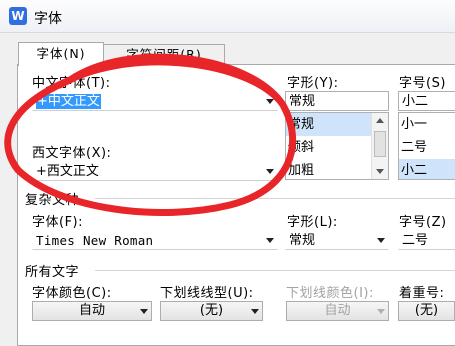 The image size is (455, 346). I want to click on underline-style-label: 下划线线型(U):, so click(207, 293).